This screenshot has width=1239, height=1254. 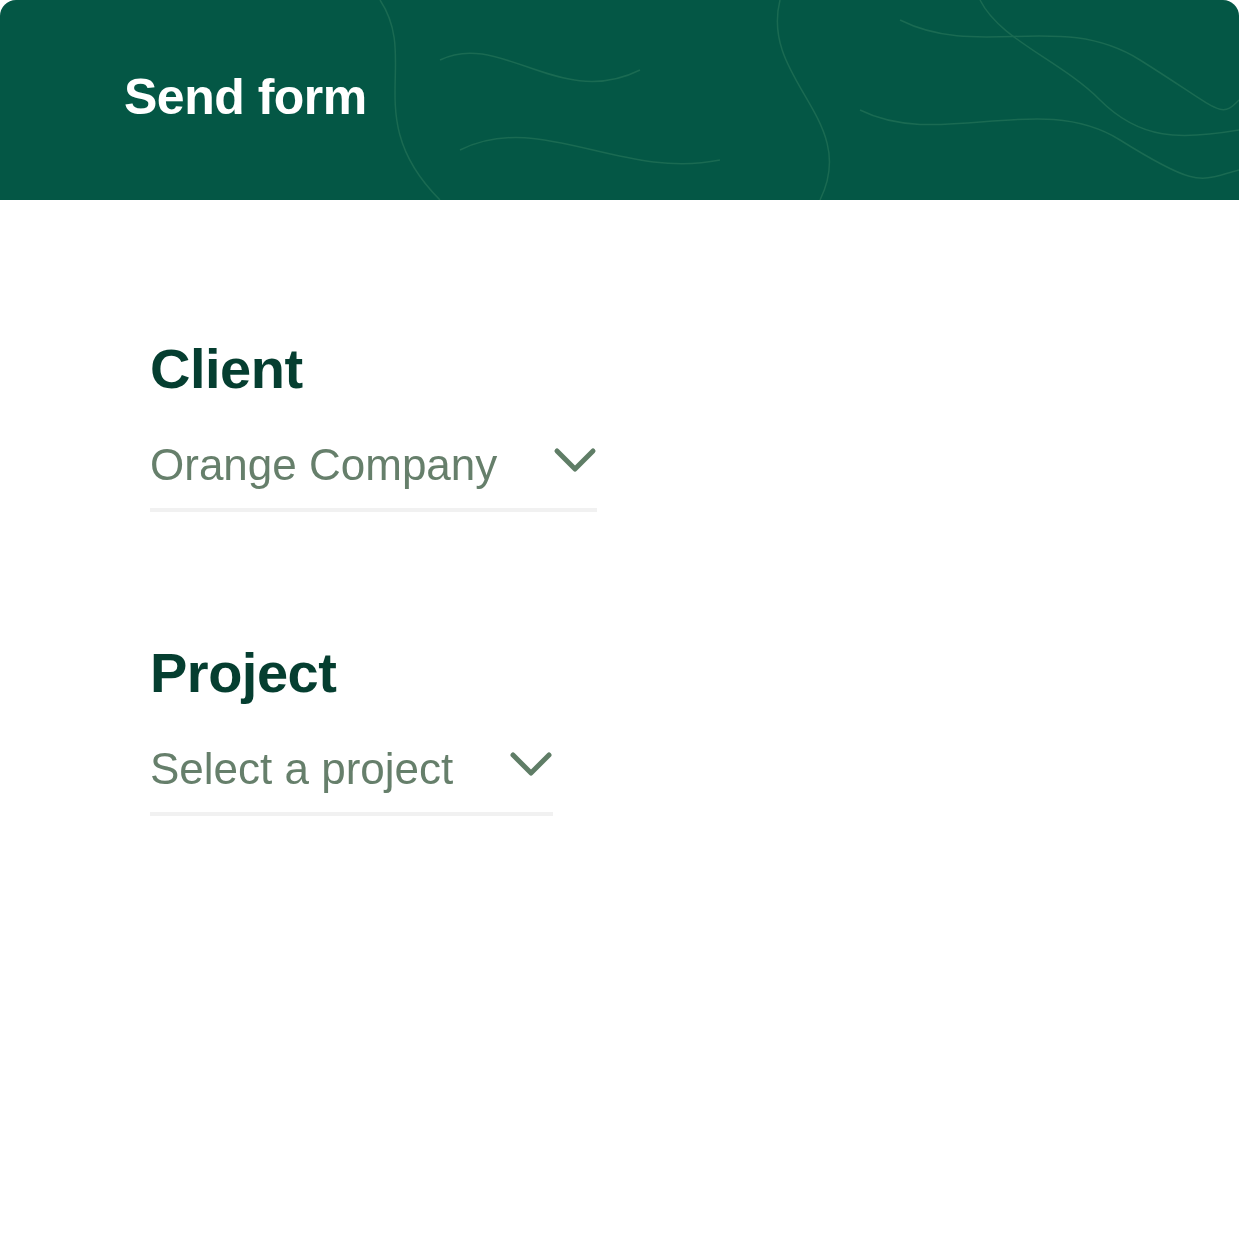 I want to click on dropdown-field: Select a project, so click(x=352, y=780).